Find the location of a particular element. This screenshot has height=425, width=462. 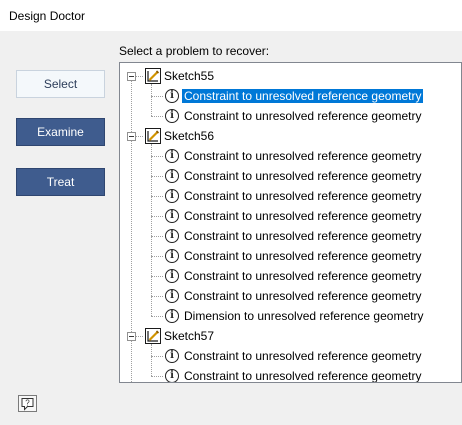

title-bar: Design Doctor is located at coordinates (231, 15).